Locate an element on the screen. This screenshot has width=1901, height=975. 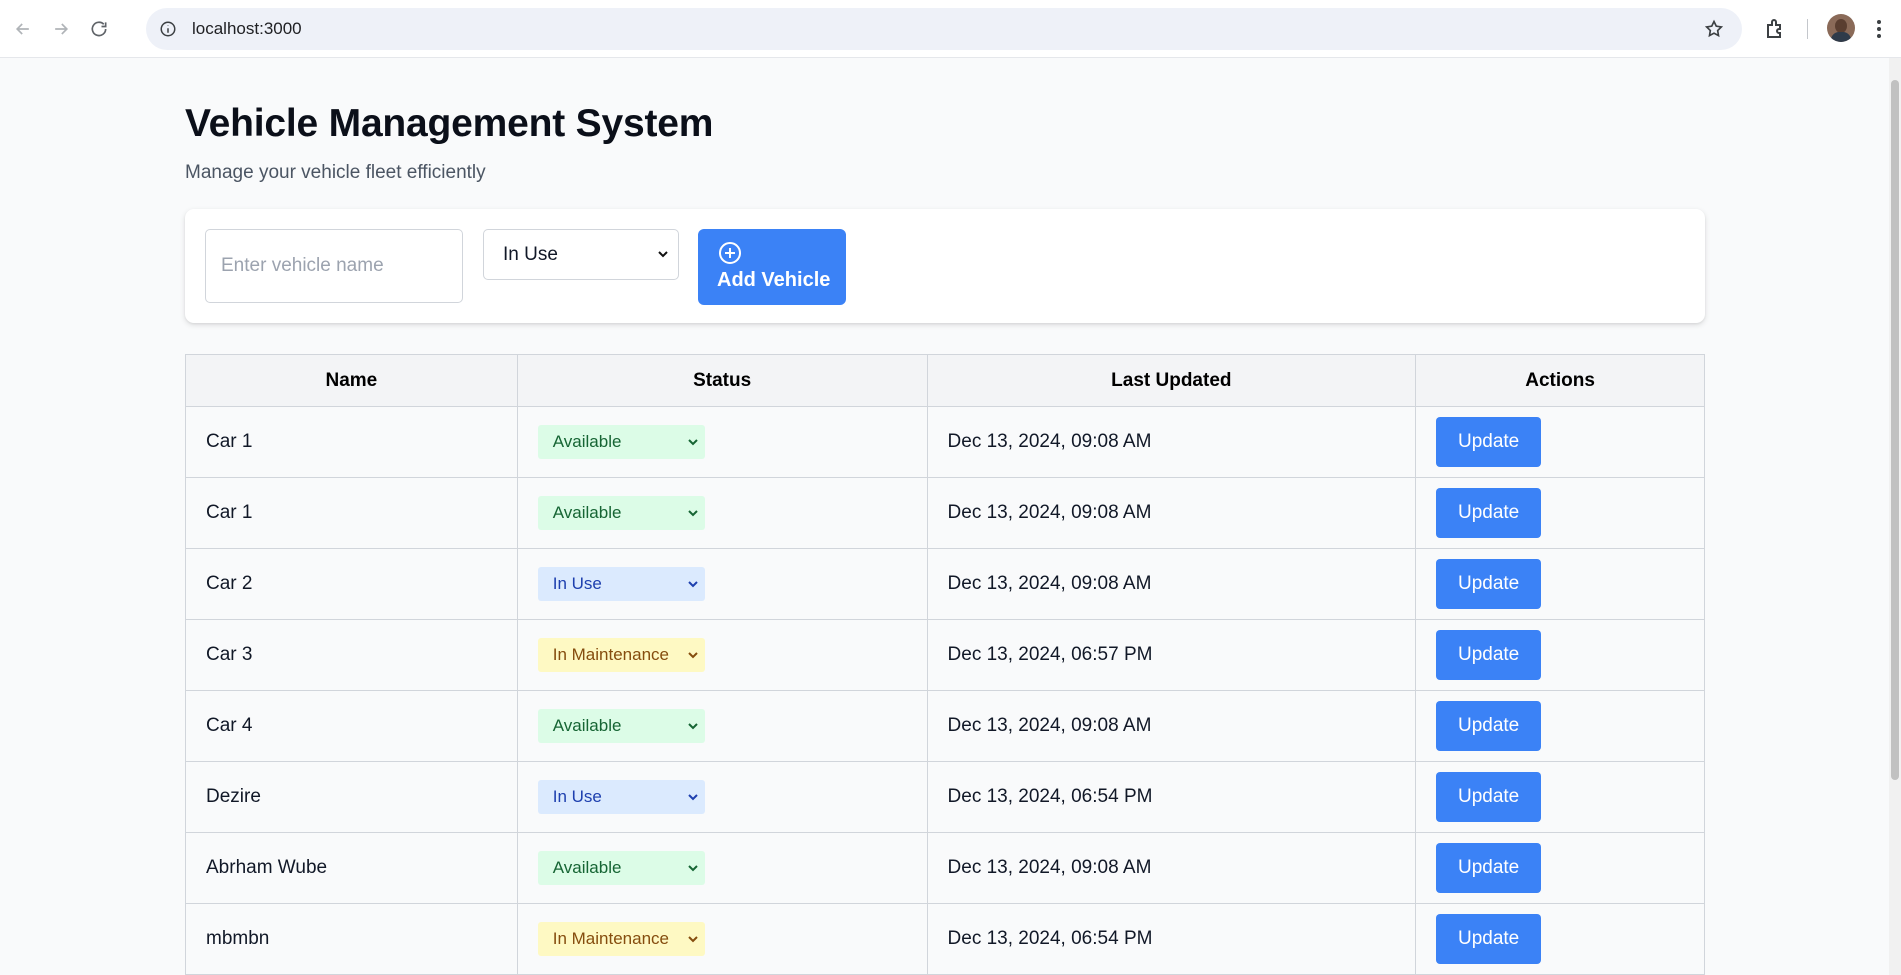
vehicle-name-cell: Abrham Wube is located at coordinates (351, 868).